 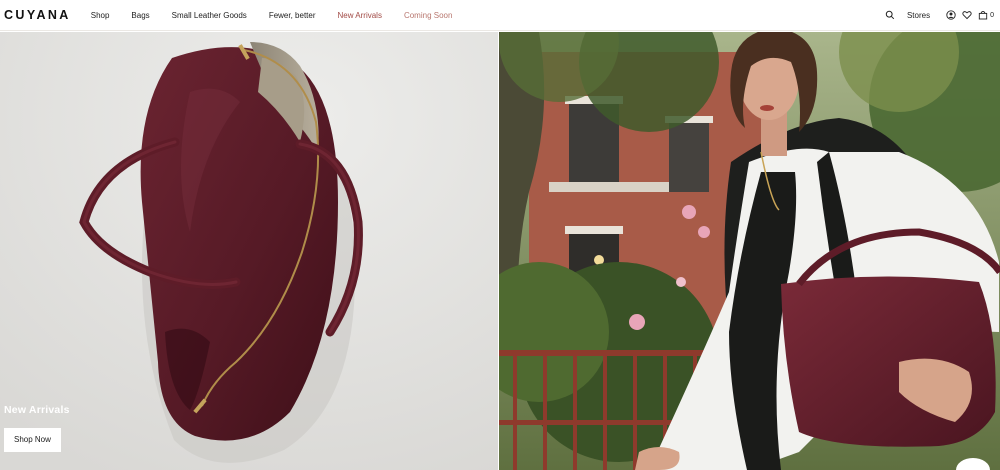 What do you see at coordinates (100, 15) in the screenshot?
I see `nav-item-shop: Shop` at bounding box center [100, 15].